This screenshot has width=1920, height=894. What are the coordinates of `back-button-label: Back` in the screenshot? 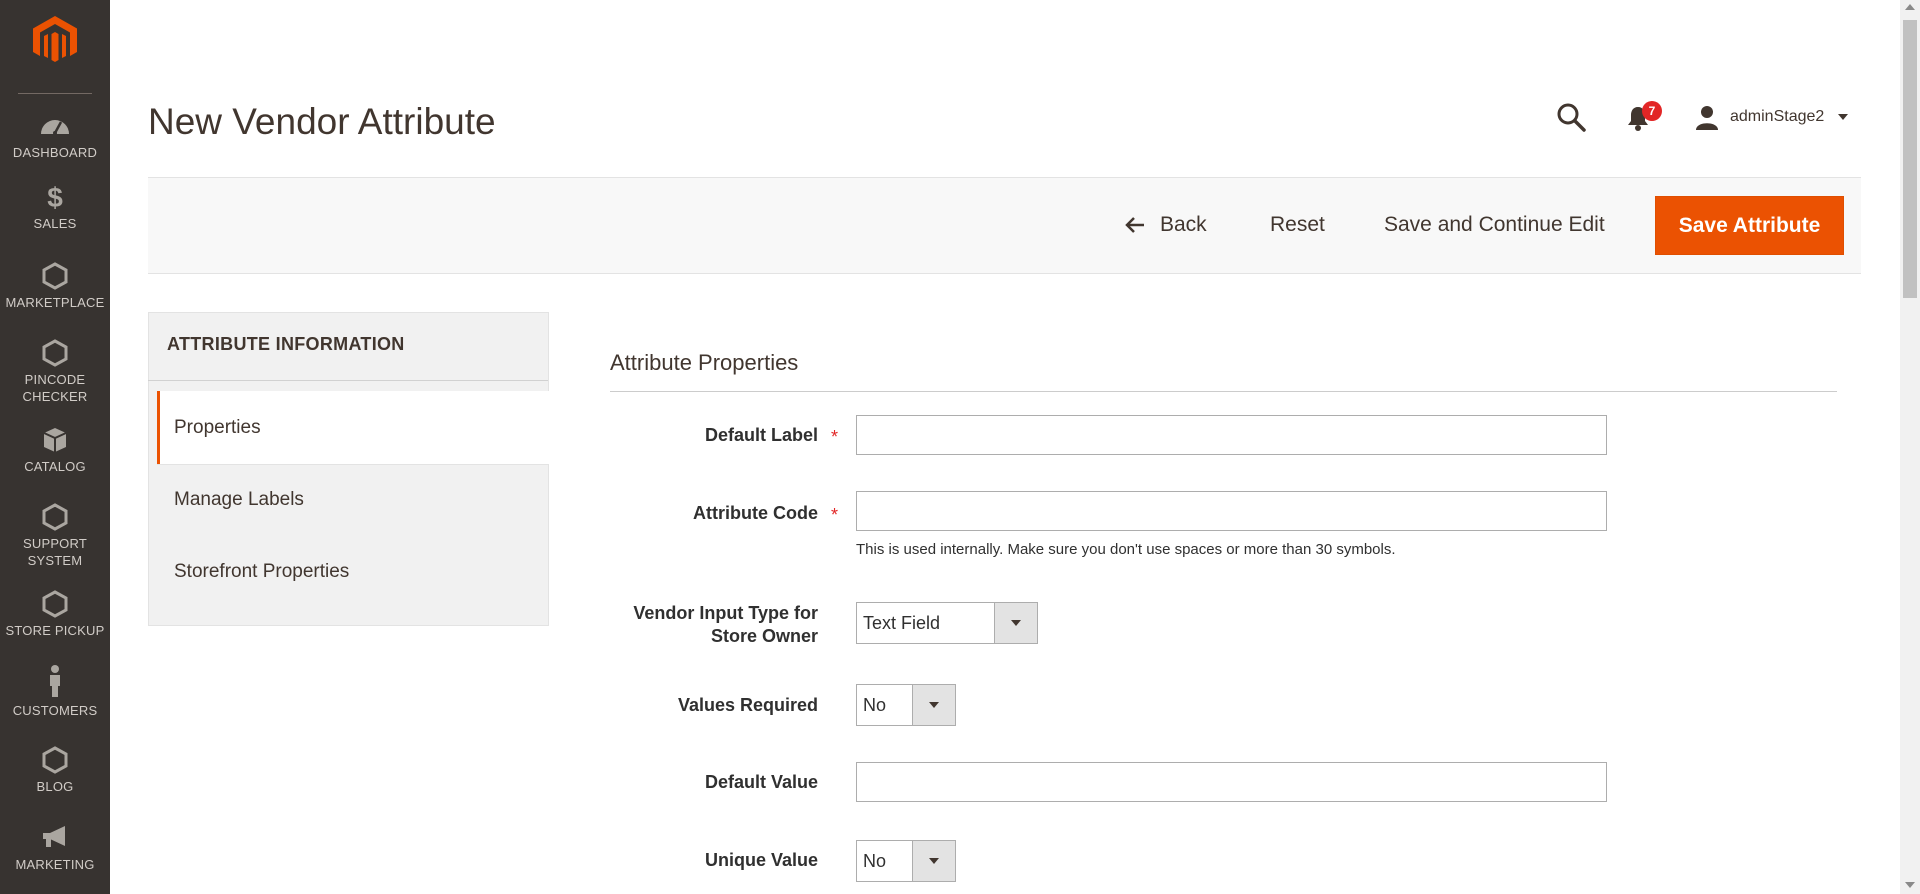 It's located at (1183, 224).